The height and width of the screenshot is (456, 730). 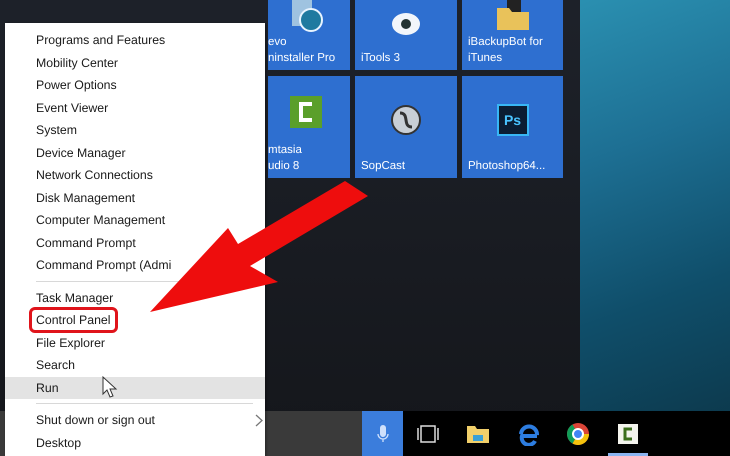 I want to click on chrome-icon, so click(x=578, y=434).